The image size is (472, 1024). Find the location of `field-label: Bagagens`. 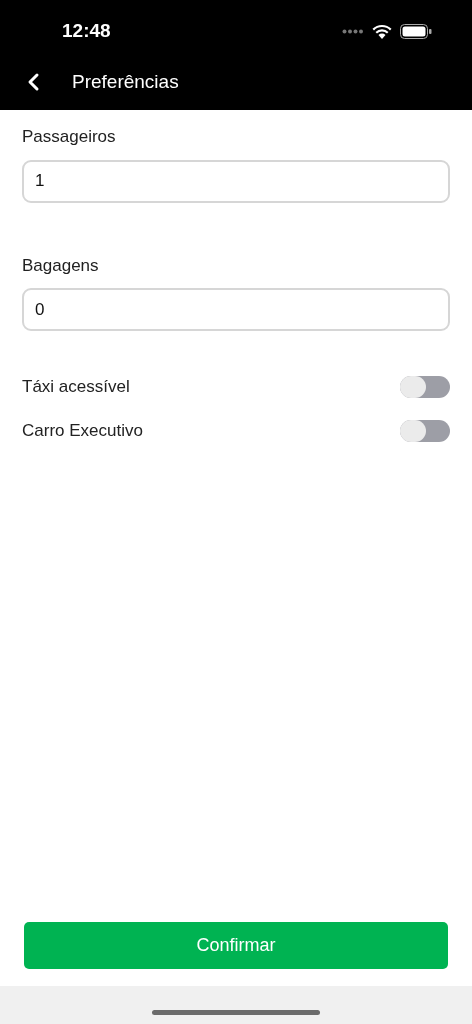

field-label: Bagagens is located at coordinates (61, 265).